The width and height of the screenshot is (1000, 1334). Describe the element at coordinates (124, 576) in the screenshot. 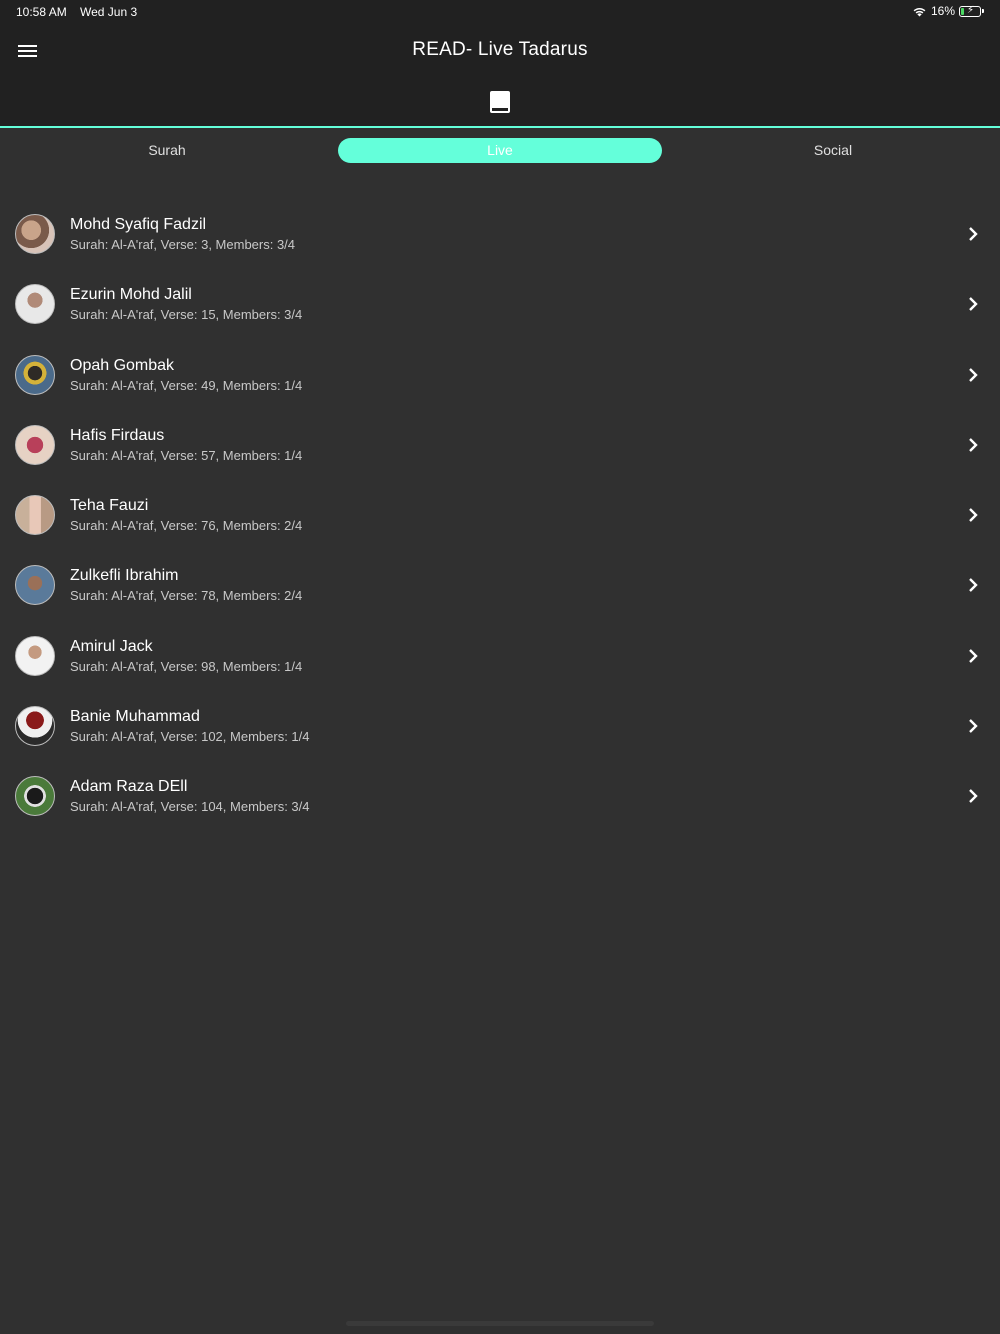

I see `session-host-name: Zulkefli Ibrahim` at that location.